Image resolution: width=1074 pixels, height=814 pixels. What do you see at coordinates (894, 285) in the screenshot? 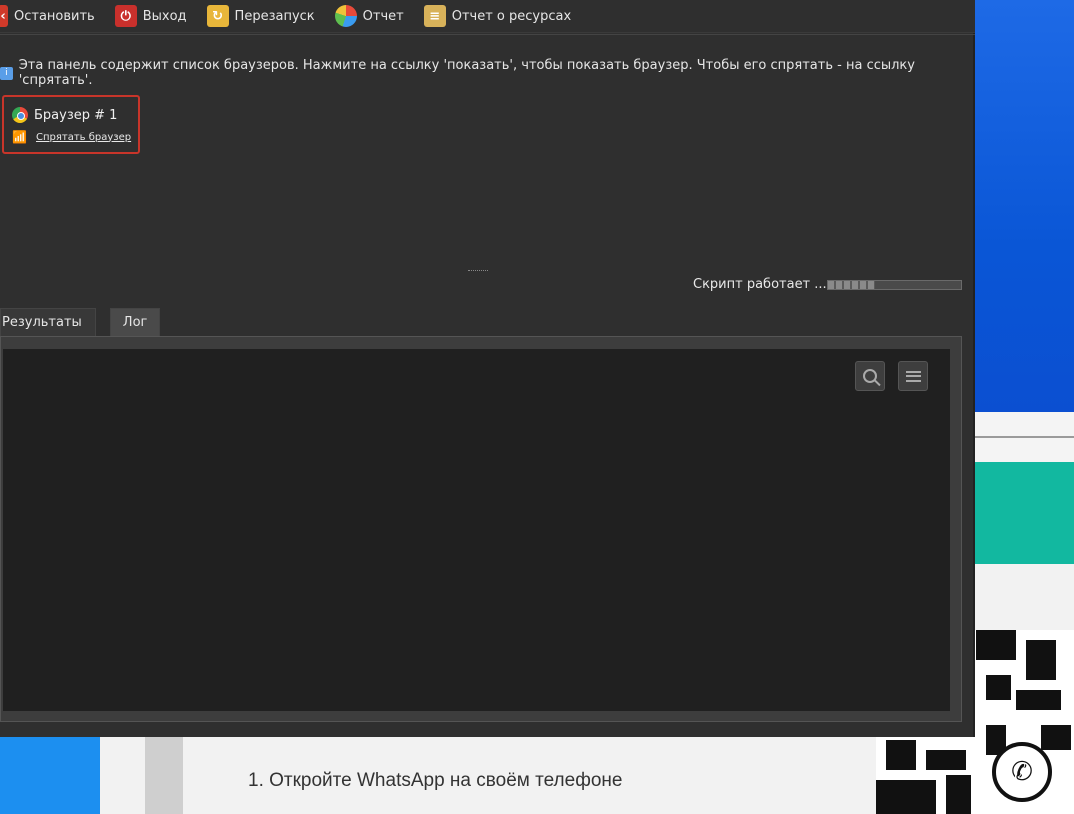
I see `script-progress-bar` at bounding box center [894, 285].